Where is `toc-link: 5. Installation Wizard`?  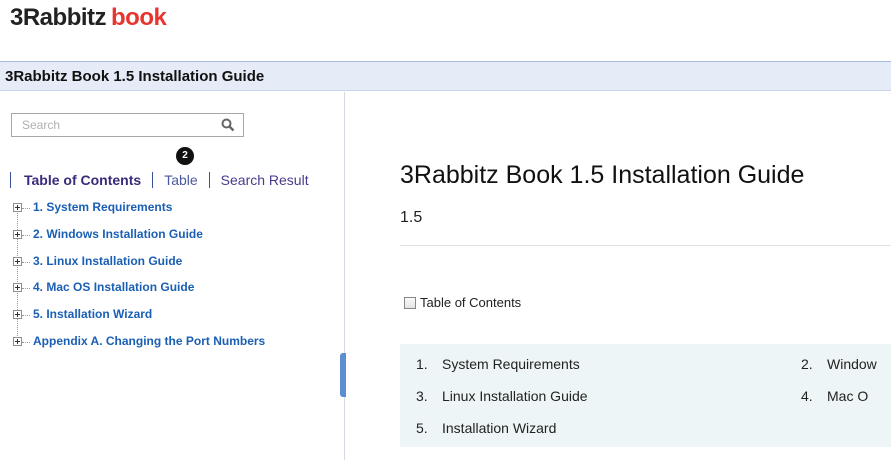 toc-link: 5. Installation Wizard is located at coordinates (92, 314).